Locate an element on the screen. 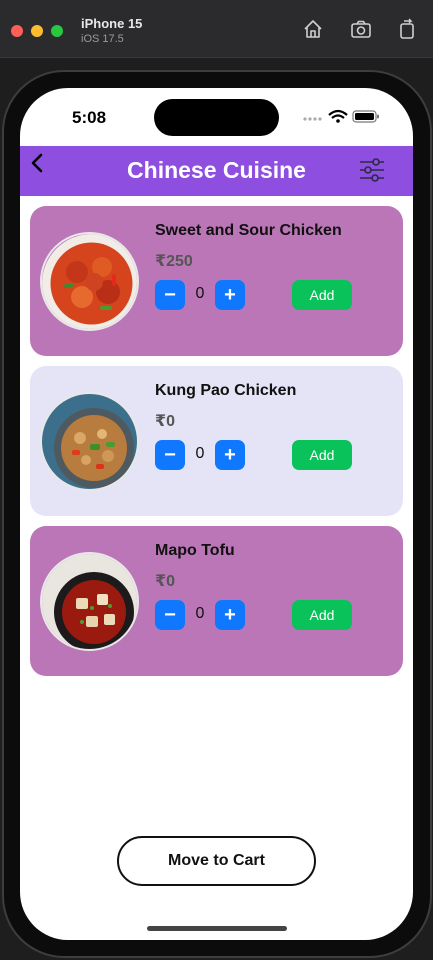 The height and width of the screenshot is (960, 433). dynamic-island is located at coordinates (216, 117).